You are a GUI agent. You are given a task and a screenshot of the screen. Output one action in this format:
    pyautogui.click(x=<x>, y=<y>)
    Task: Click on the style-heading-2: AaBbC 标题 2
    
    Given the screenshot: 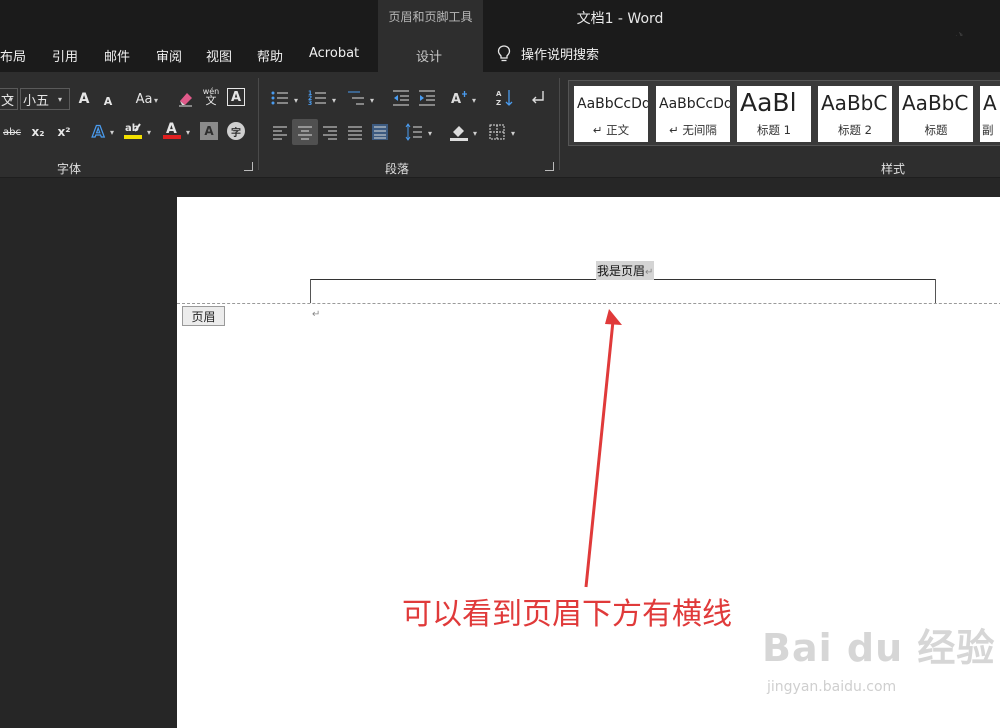 What is the action you would take?
    pyautogui.click(x=855, y=114)
    